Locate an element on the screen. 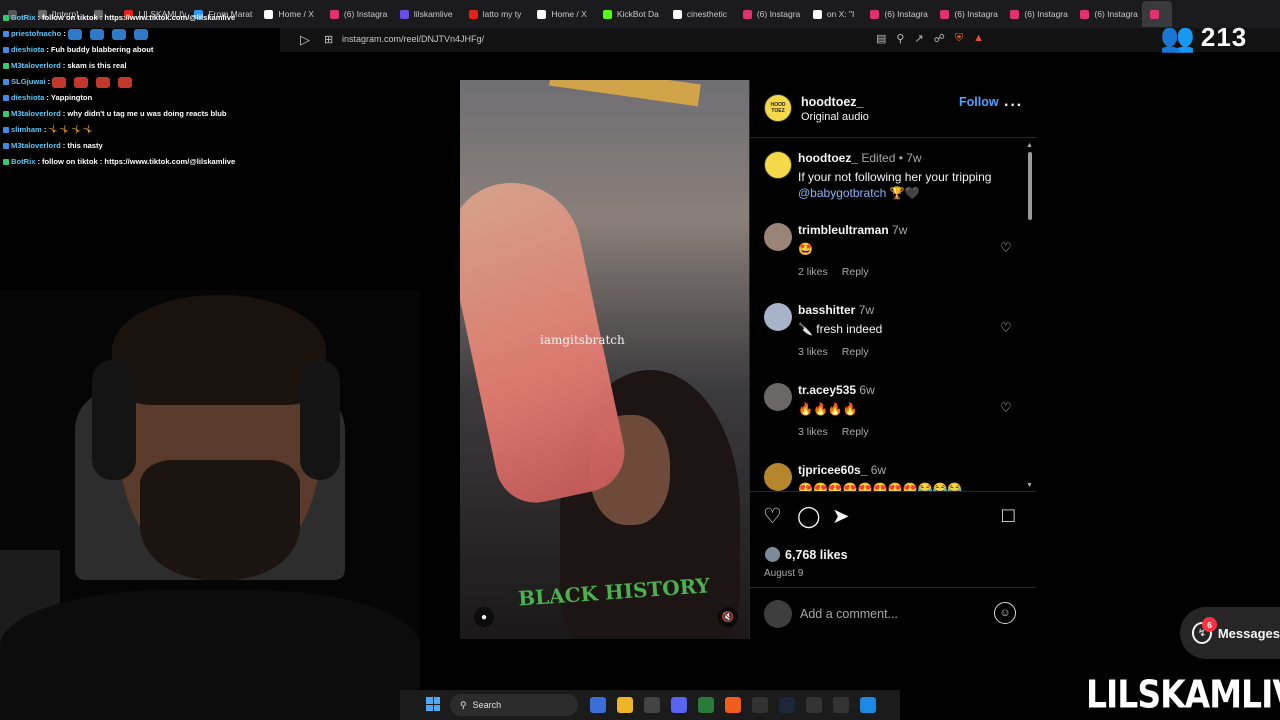 The width and height of the screenshot is (1280, 720). store-icon is located at coordinates (652, 705).